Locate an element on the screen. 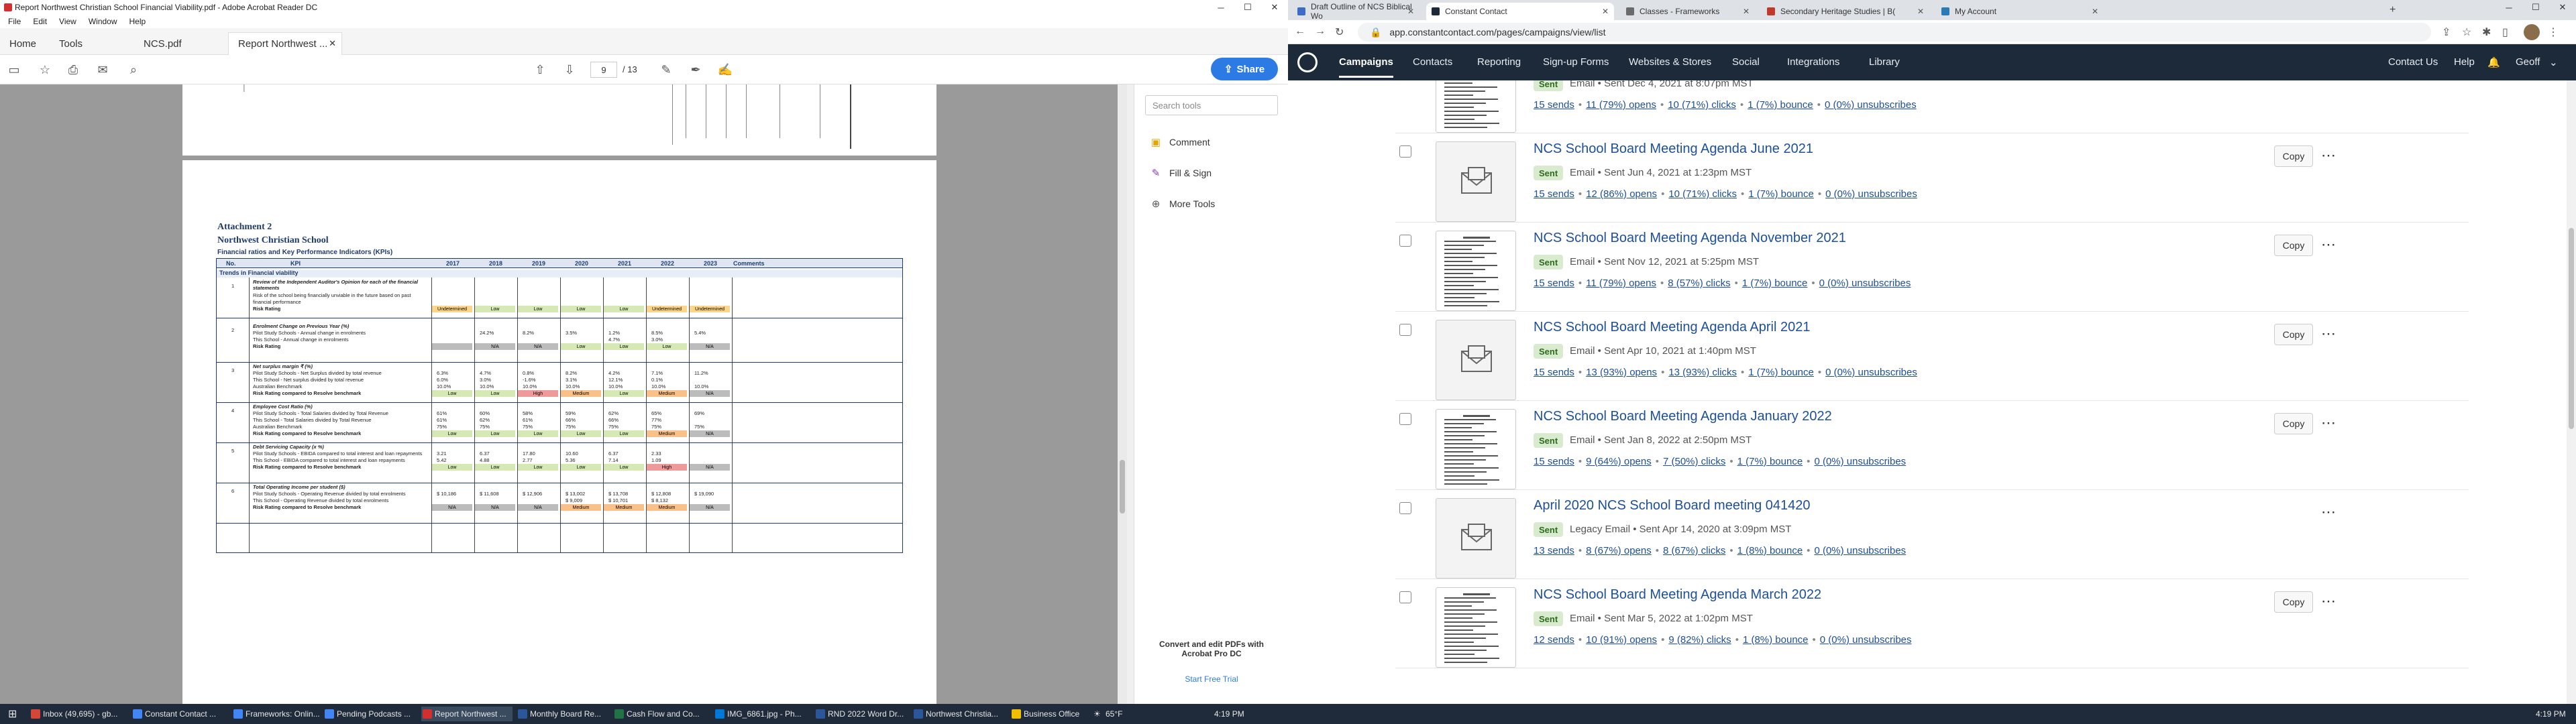 The image size is (2576, 724). email-icon: ✉ is located at coordinates (102, 70).